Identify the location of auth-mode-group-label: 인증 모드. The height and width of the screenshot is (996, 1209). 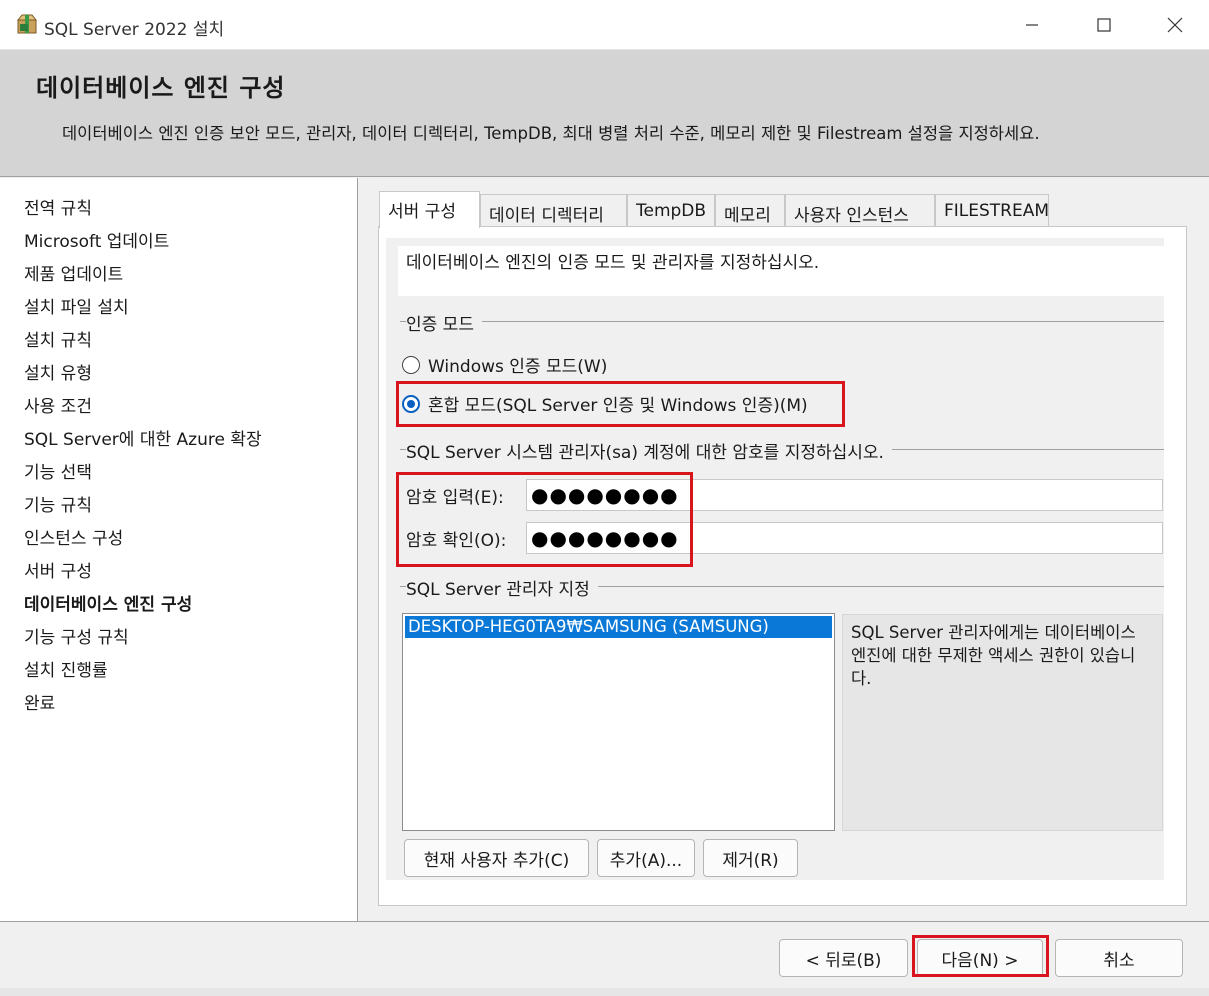
(444, 322).